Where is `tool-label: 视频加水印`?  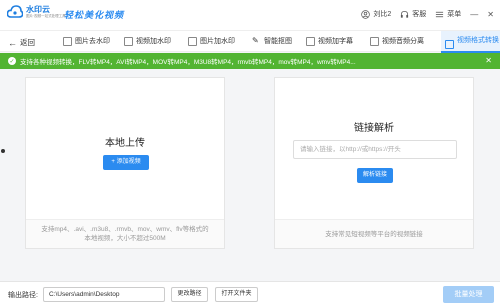
tool-label: 视频加水印 is located at coordinates (153, 41).